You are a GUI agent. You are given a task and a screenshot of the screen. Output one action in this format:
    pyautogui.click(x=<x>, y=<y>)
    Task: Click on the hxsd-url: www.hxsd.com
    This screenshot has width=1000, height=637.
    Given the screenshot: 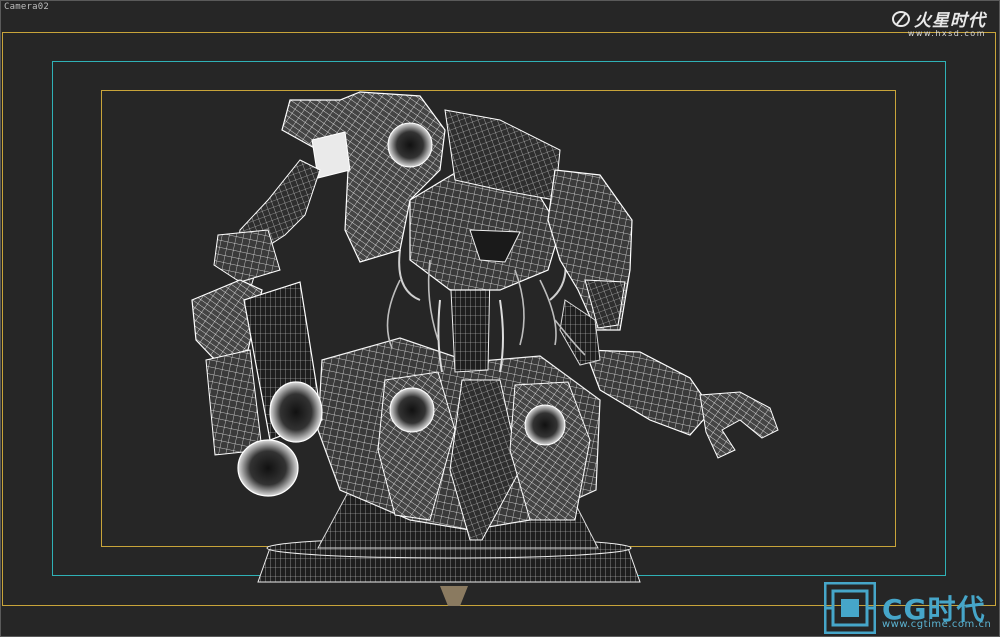 What is the action you would take?
    pyautogui.click(x=946, y=33)
    